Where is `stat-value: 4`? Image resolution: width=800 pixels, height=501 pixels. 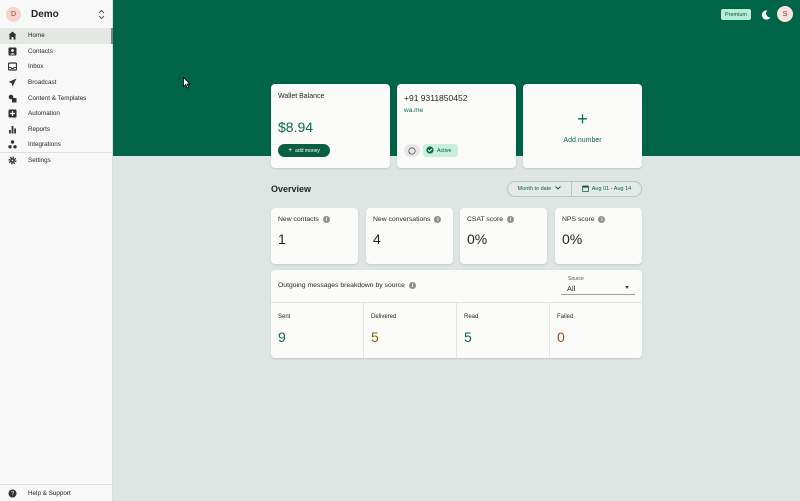
stat-value: 4 is located at coordinates (377, 239).